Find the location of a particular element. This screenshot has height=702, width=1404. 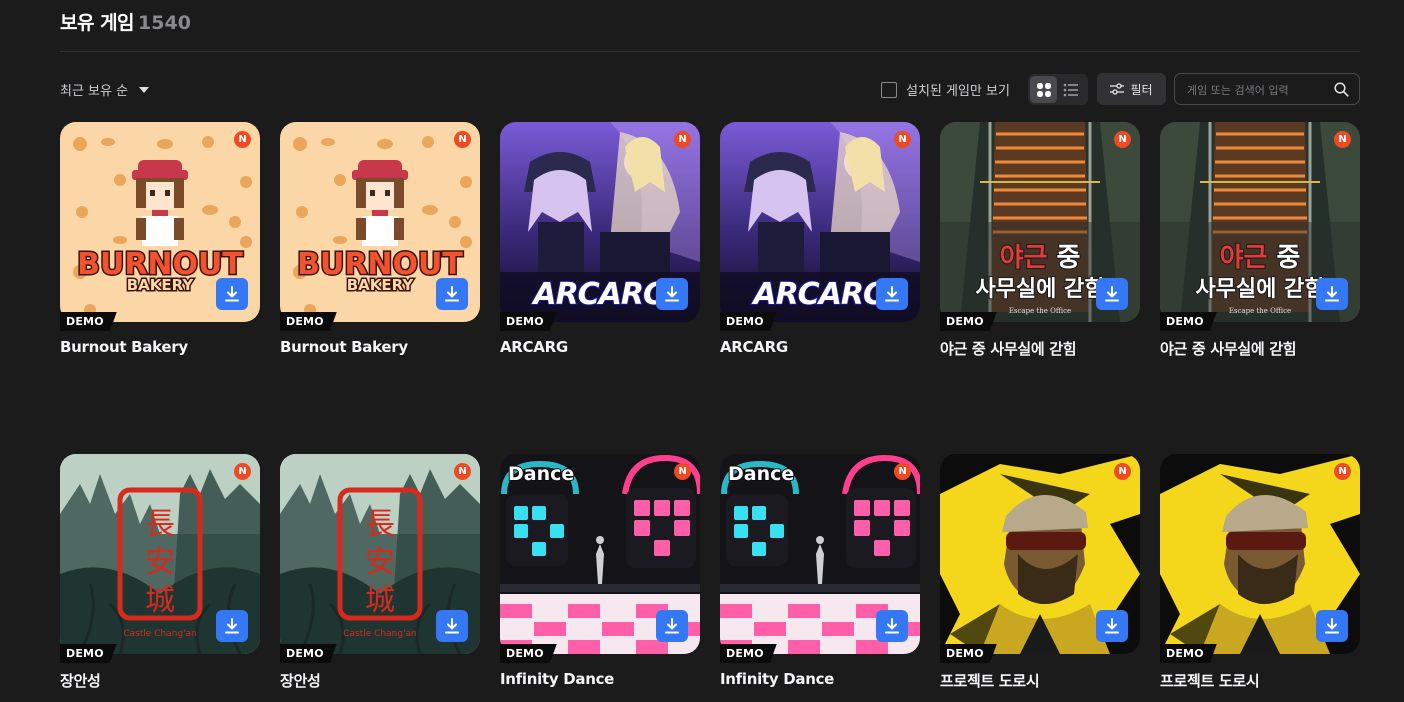

caret-down-icon is located at coordinates (144, 89).